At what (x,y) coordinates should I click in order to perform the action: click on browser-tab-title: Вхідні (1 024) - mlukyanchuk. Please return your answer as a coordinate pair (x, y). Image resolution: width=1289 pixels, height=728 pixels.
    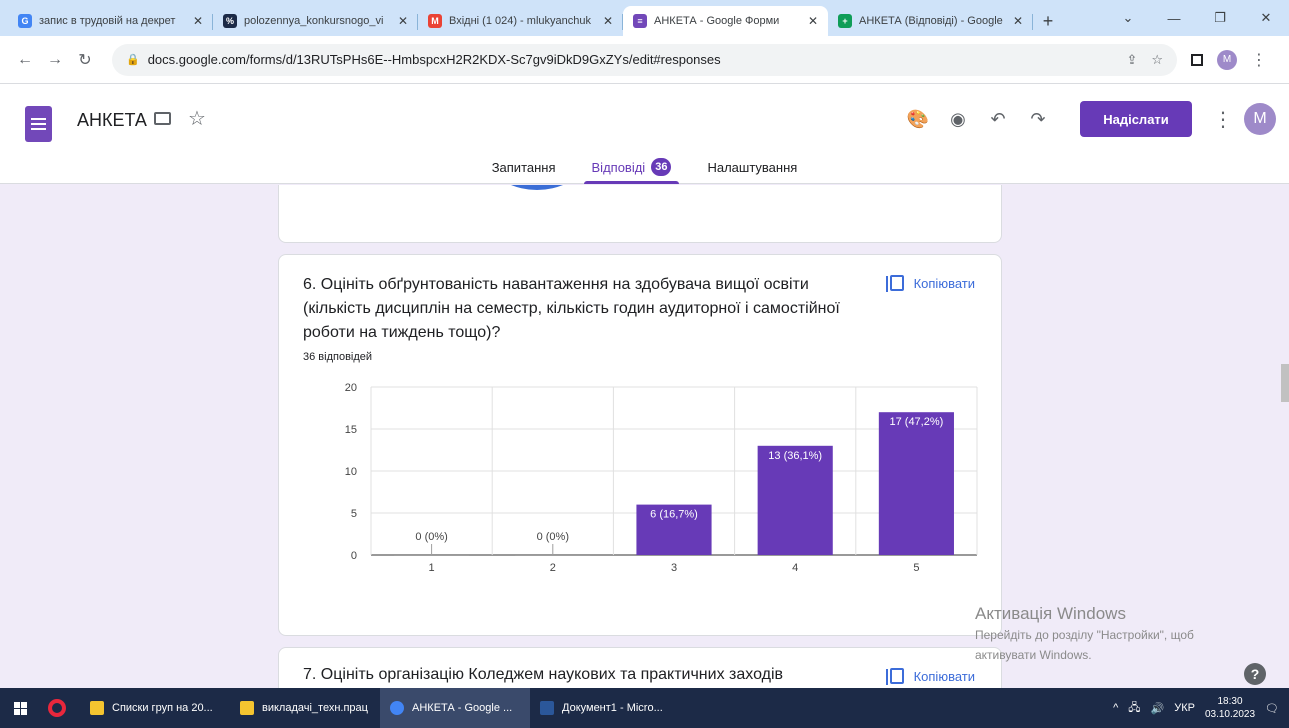
    Looking at the image, I should click on (520, 21).